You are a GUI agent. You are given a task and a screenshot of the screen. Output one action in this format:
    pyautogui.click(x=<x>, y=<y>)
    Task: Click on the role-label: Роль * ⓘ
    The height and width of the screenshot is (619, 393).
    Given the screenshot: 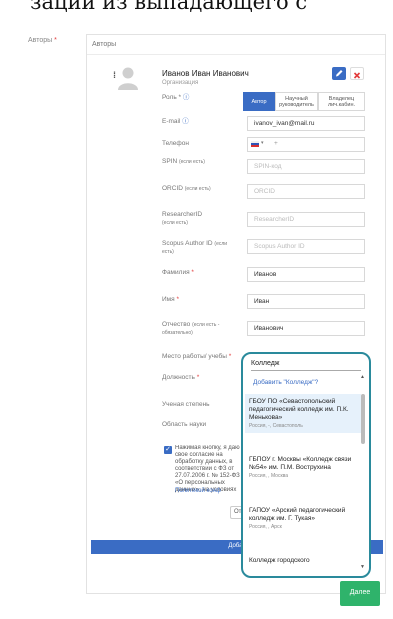 What is the action you would take?
    pyautogui.click(x=176, y=97)
    